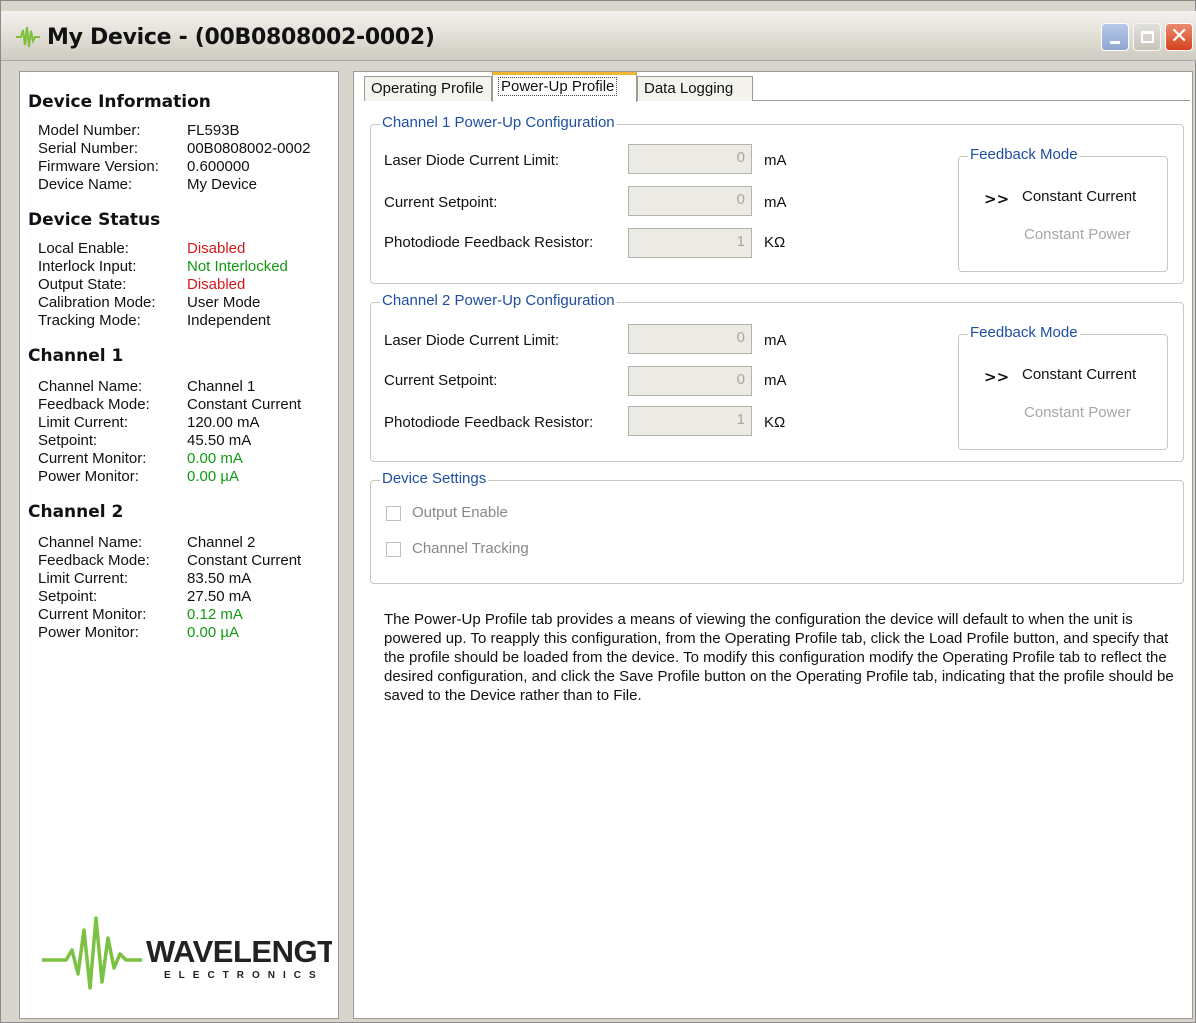 The image size is (1196, 1023). What do you see at coordinates (1077, 412) in the screenshot?
I see `ch2-constant-power-option: Constant Power` at bounding box center [1077, 412].